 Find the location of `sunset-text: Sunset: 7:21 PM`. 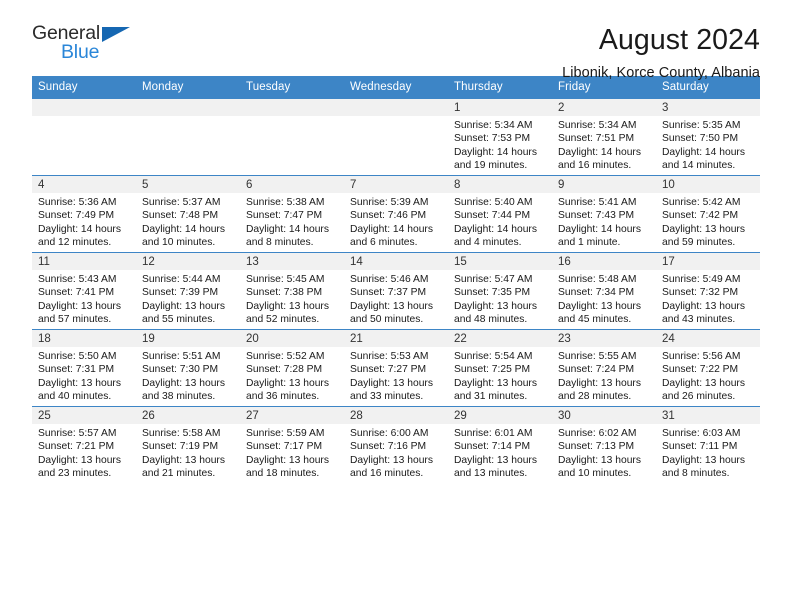

sunset-text: Sunset: 7:21 PM is located at coordinates (76, 447).